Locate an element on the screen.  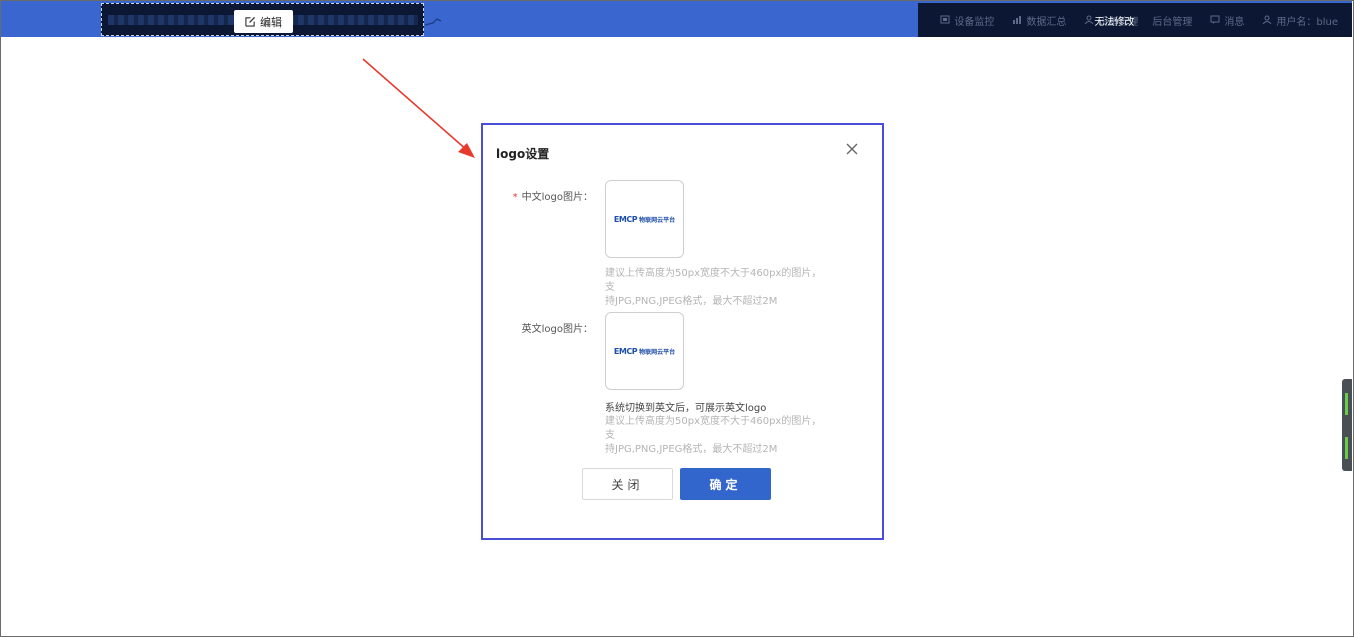
edit-icon is located at coordinates (250, 21).